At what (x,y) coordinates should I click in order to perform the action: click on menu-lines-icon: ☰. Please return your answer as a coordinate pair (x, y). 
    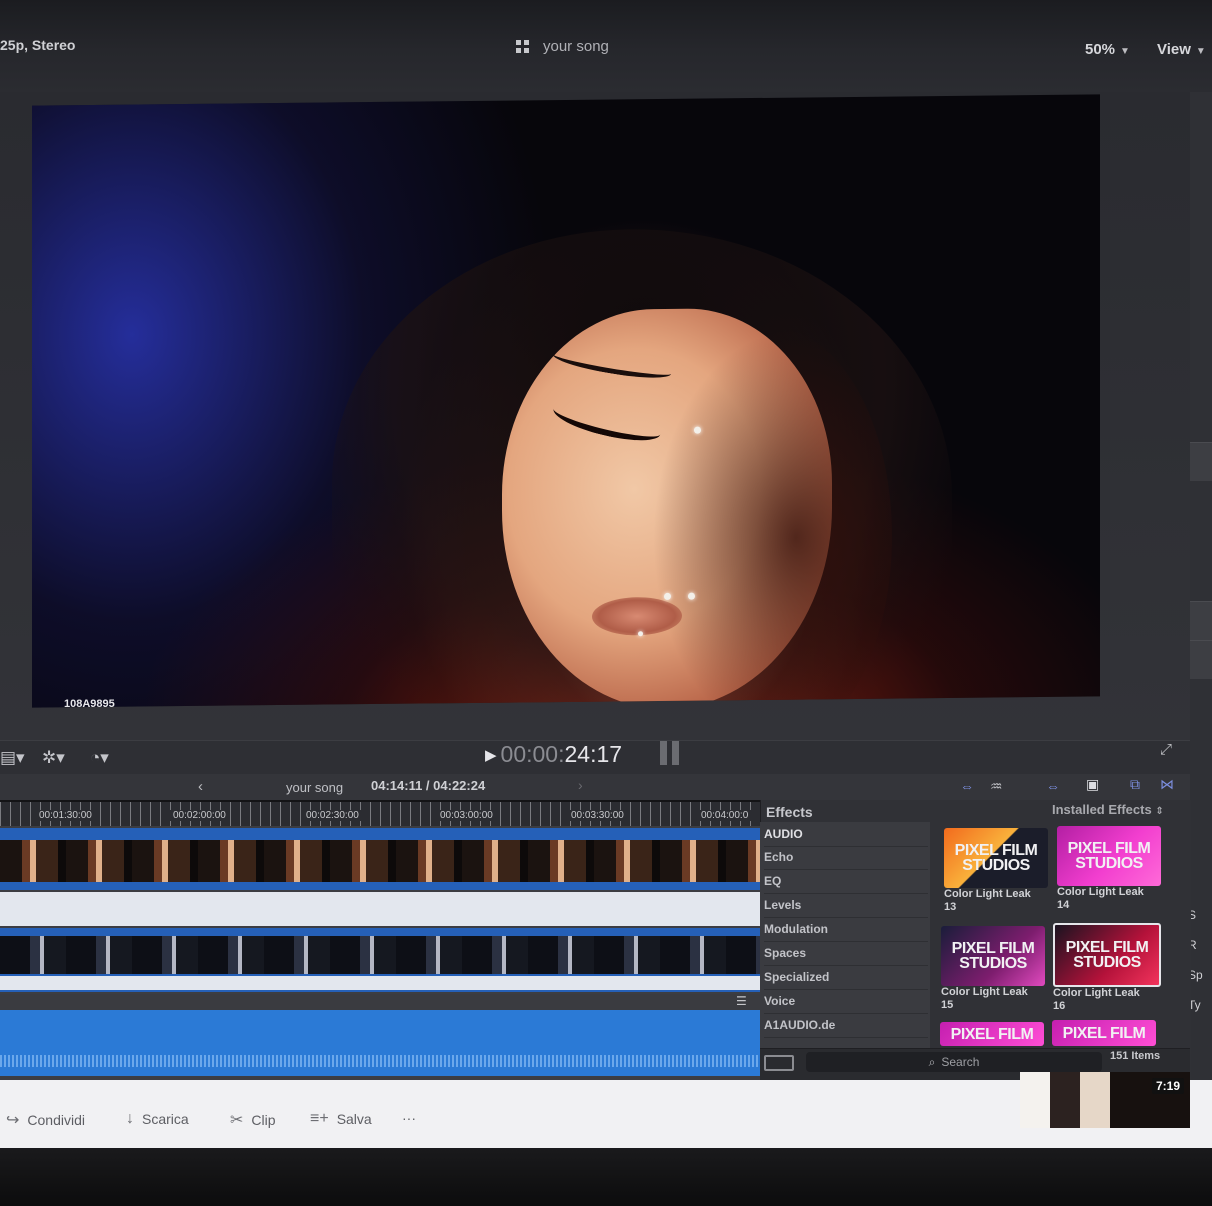
    Looking at the image, I should click on (741, 1001).